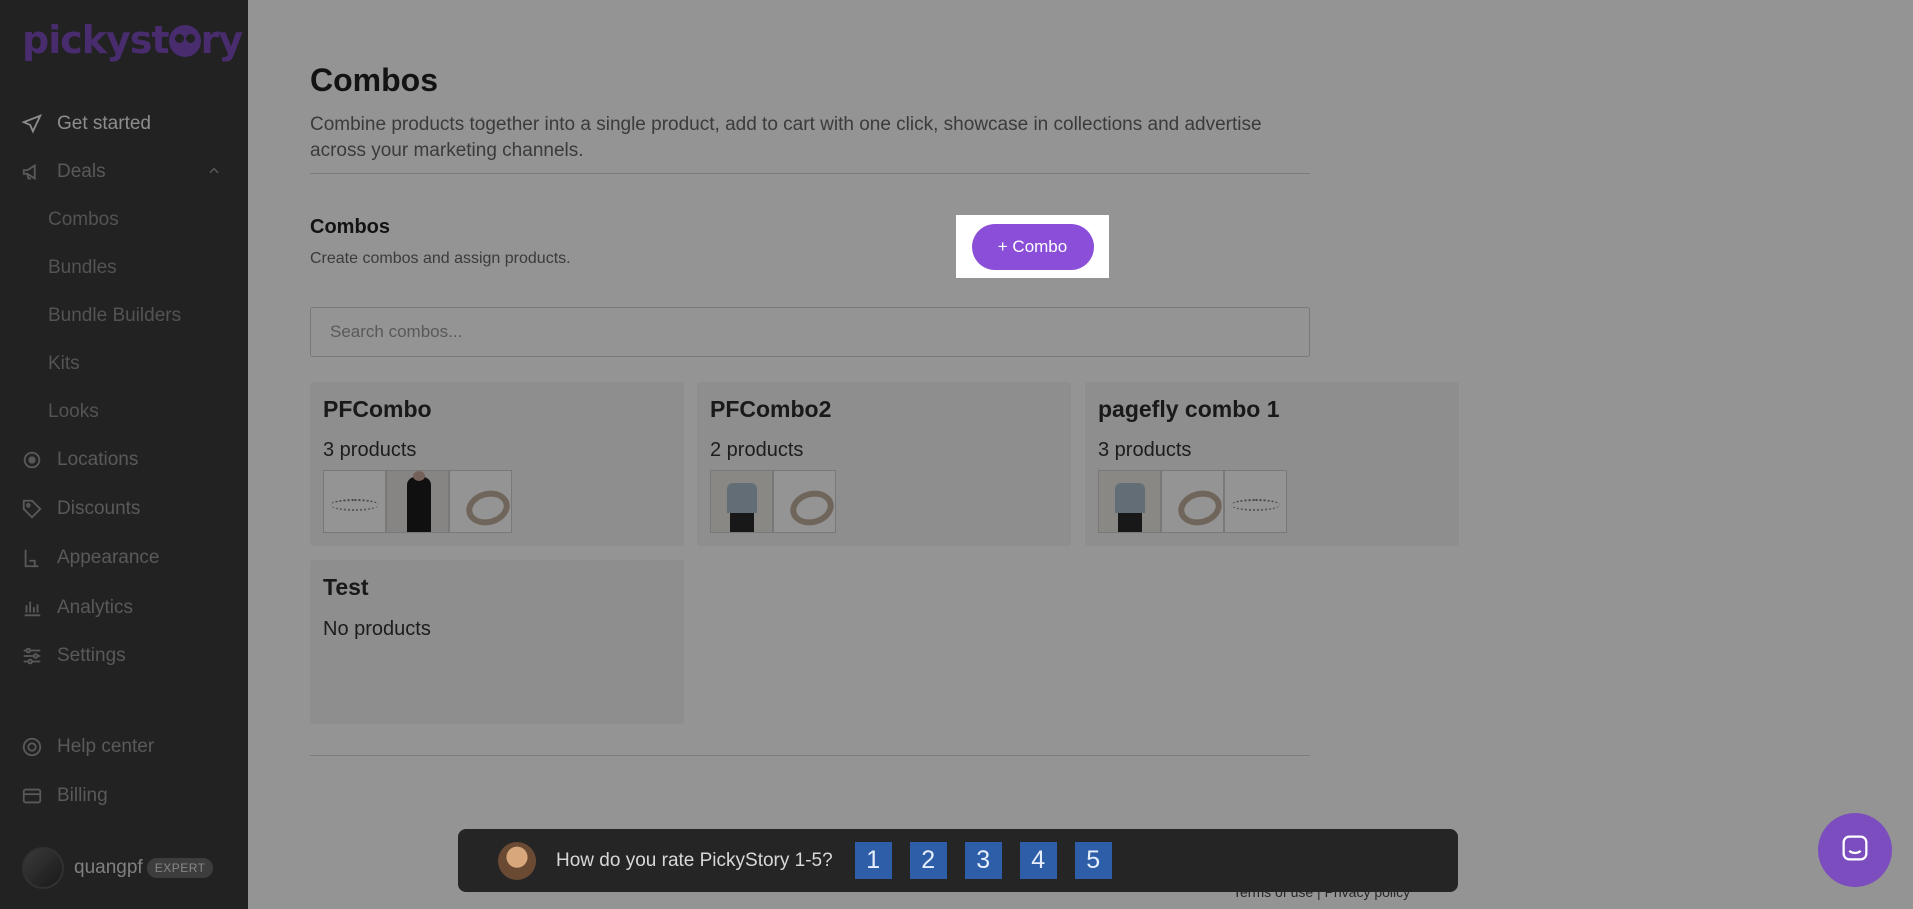 The image size is (1913, 909). I want to click on rating-button-3: 3, so click(983, 860).